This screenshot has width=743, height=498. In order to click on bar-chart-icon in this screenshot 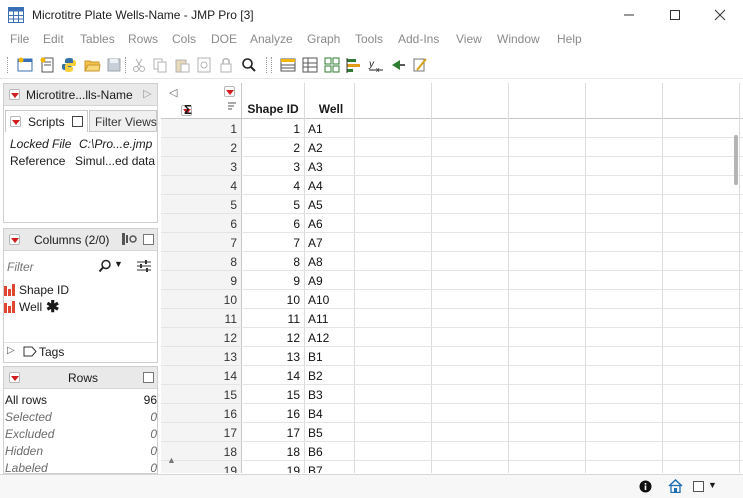, I will do `click(354, 65)`.